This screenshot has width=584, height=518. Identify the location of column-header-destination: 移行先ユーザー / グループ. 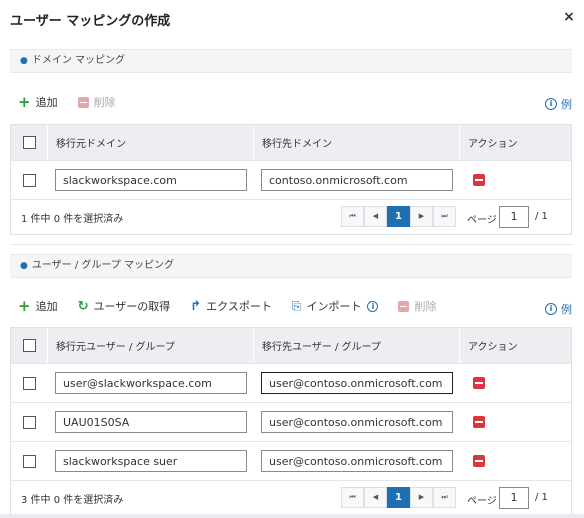
(356, 345).